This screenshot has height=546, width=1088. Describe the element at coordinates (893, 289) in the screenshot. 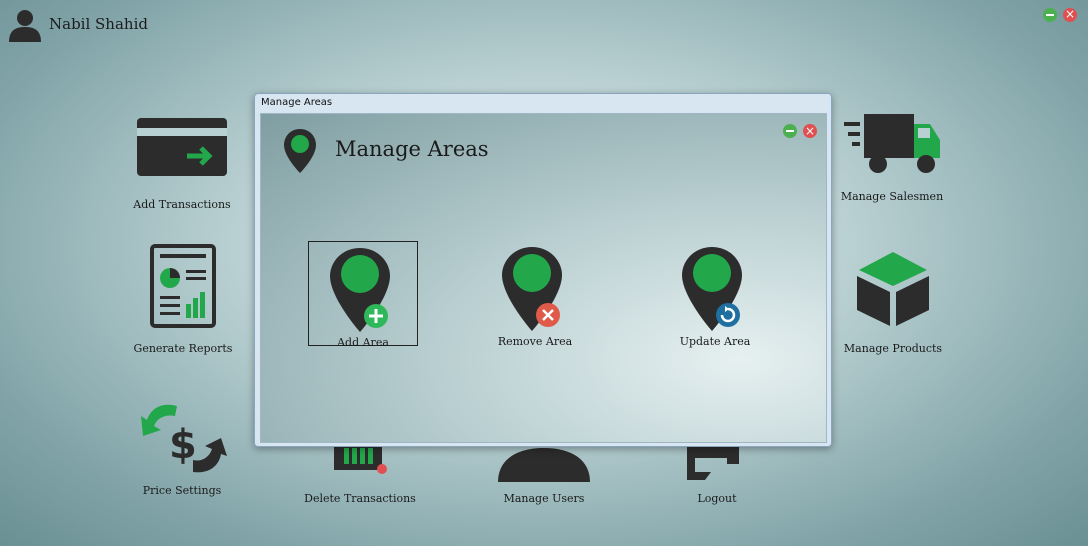

I see `product-box-icon` at that location.